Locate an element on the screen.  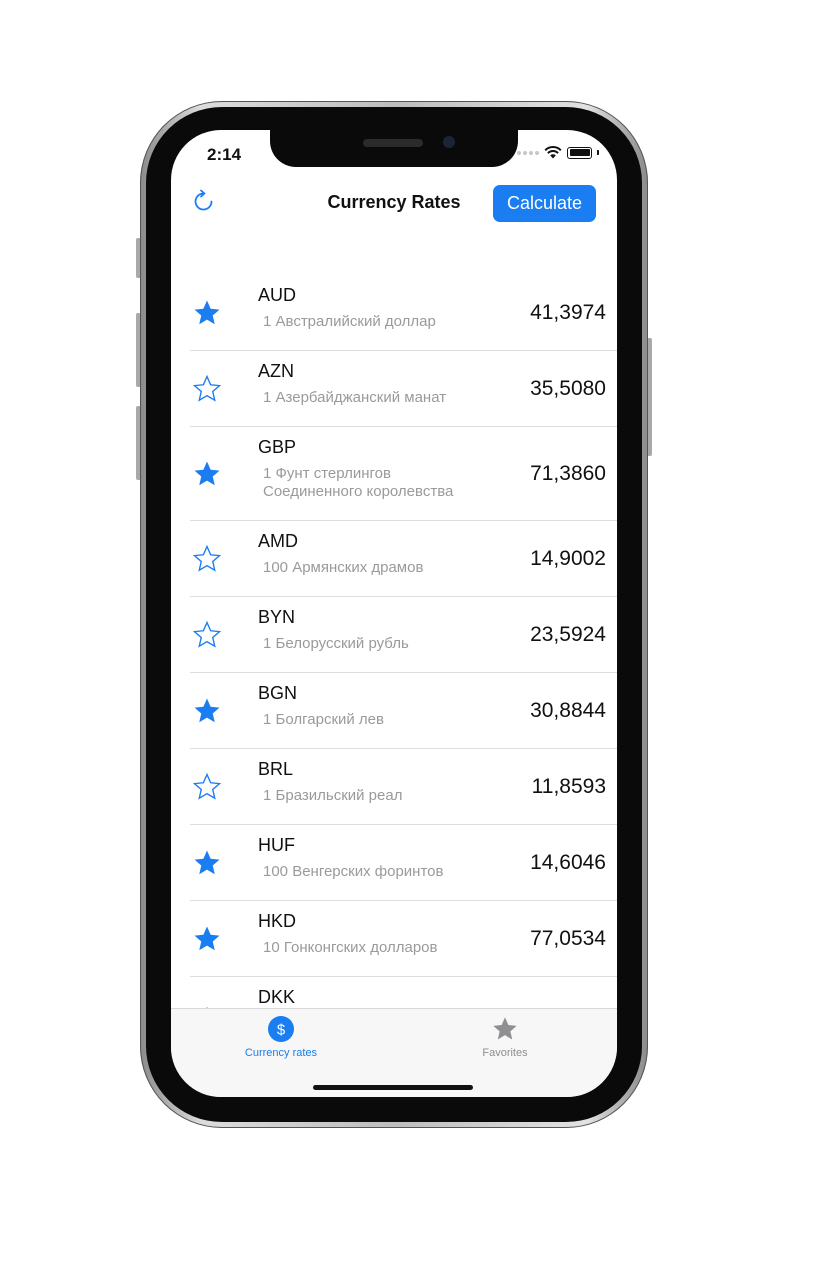
currency-row: BYN 1 Белорусский рубль 23,5924 is located at coordinates (403, 635).